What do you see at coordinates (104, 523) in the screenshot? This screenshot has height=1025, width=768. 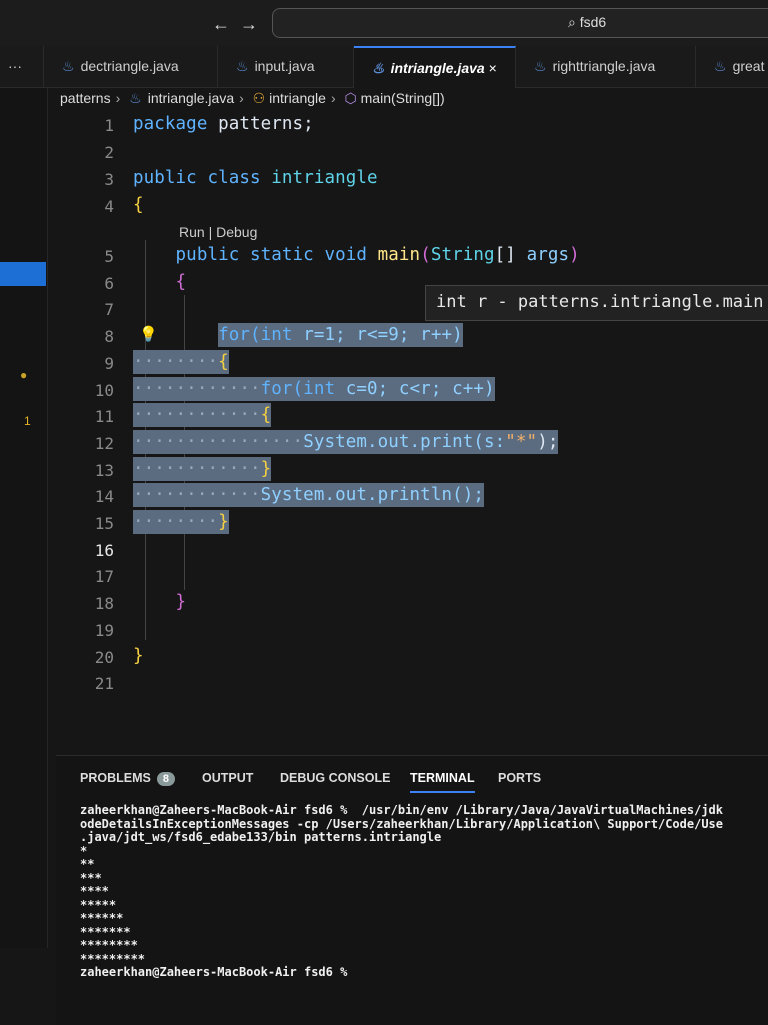 I see `line-number: 15` at bounding box center [104, 523].